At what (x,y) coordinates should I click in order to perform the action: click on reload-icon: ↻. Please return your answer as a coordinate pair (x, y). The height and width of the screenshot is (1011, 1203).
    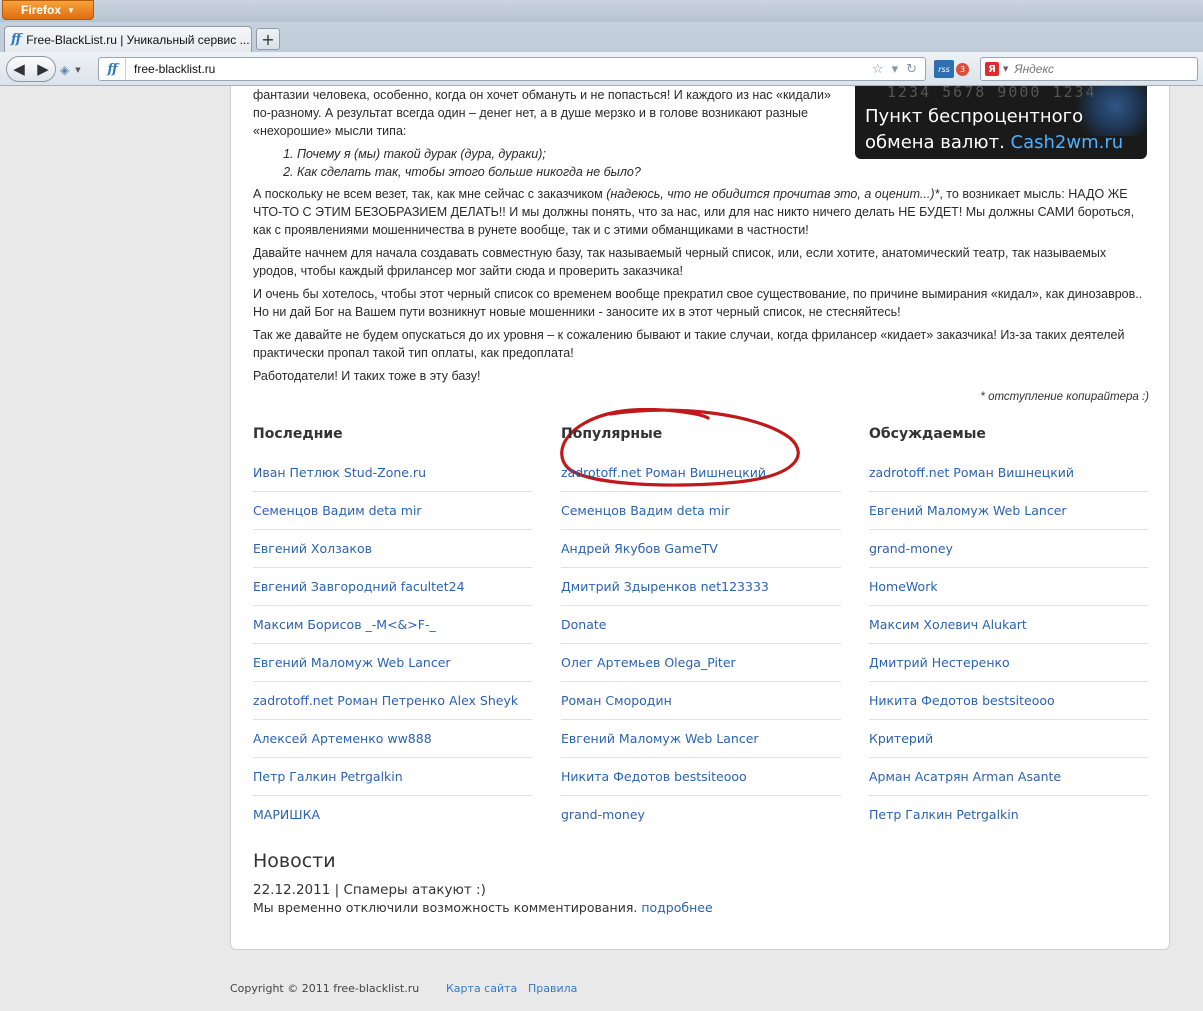
    Looking at the image, I should click on (911, 69).